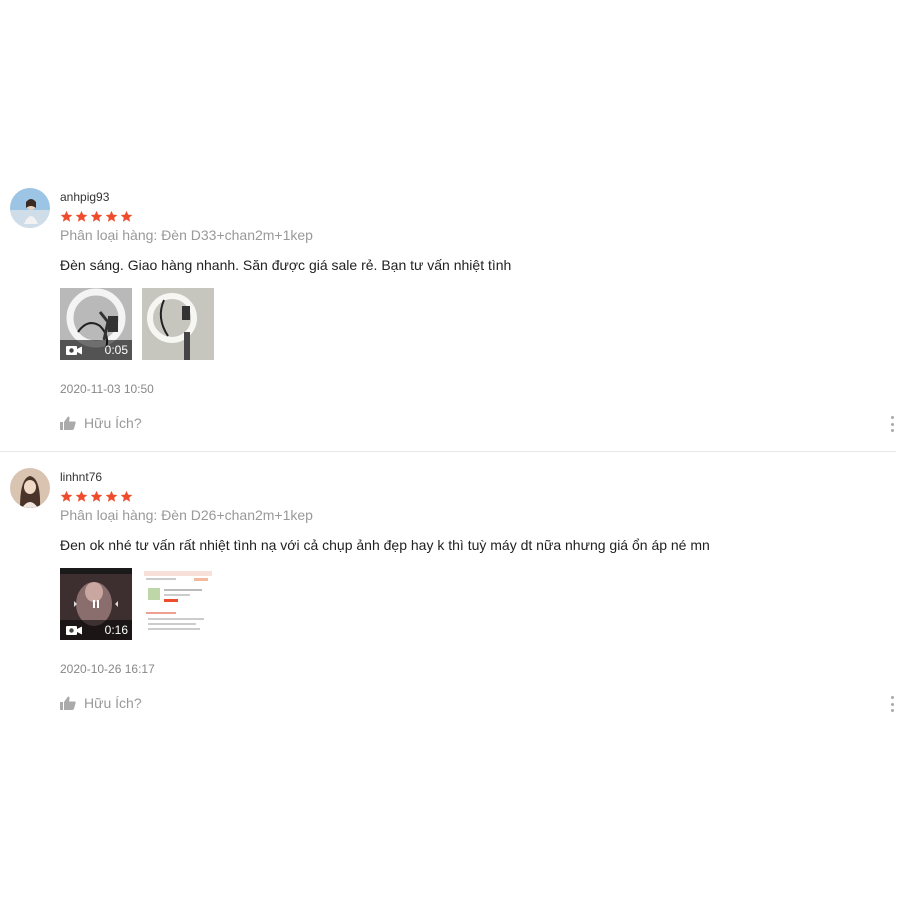  Describe the element at coordinates (107, 669) in the screenshot. I see `review-timestamp: 2020-10-26 16:17` at that location.